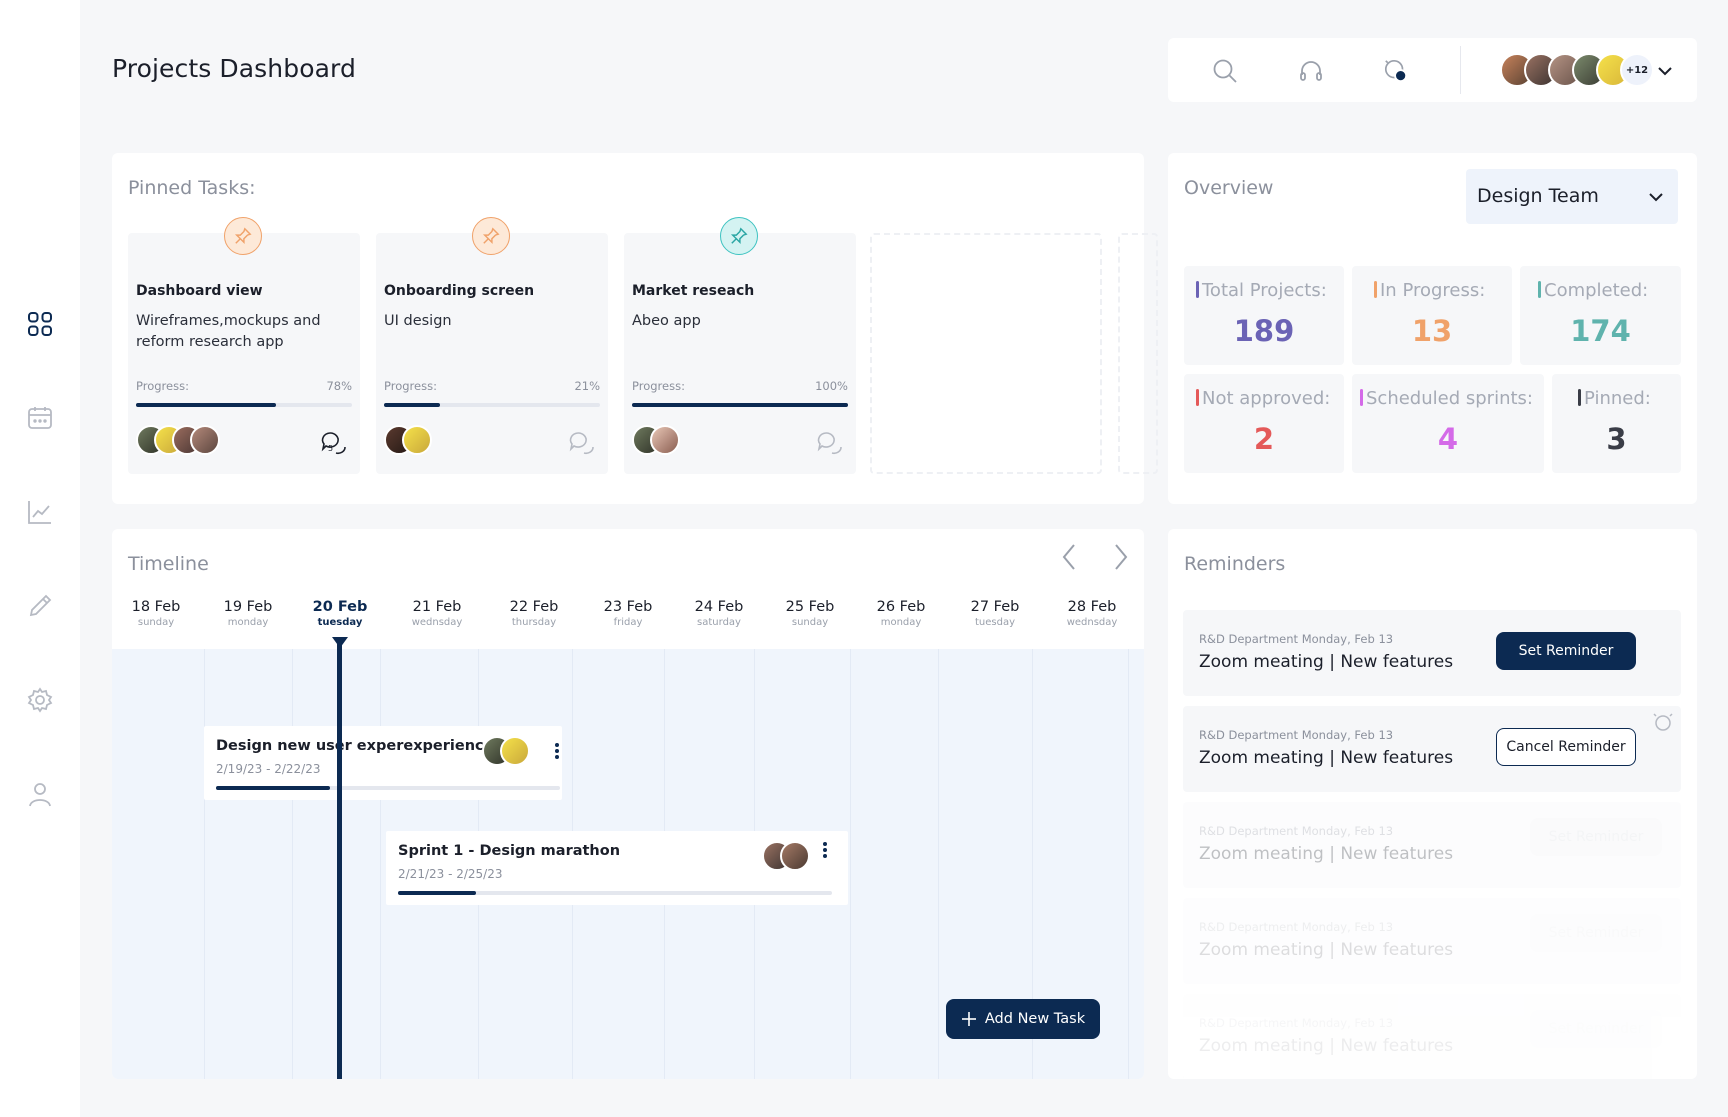  Describe the element at coordinates (40, 700) in the screenshot. I see `settings-icon` at that location.